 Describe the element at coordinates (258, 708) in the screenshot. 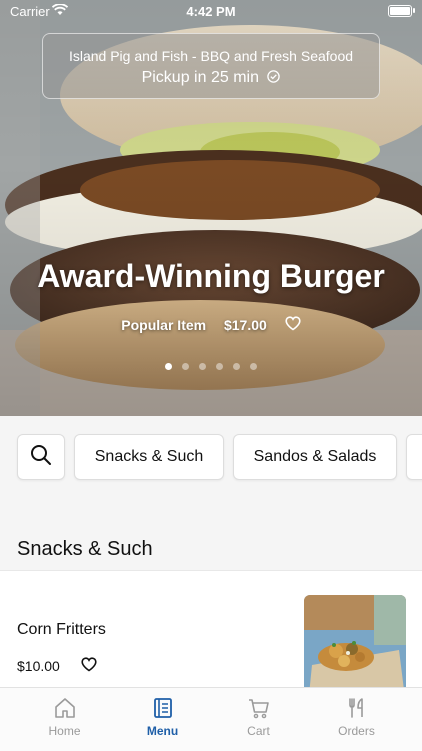

I see `cart-icon` at that location.